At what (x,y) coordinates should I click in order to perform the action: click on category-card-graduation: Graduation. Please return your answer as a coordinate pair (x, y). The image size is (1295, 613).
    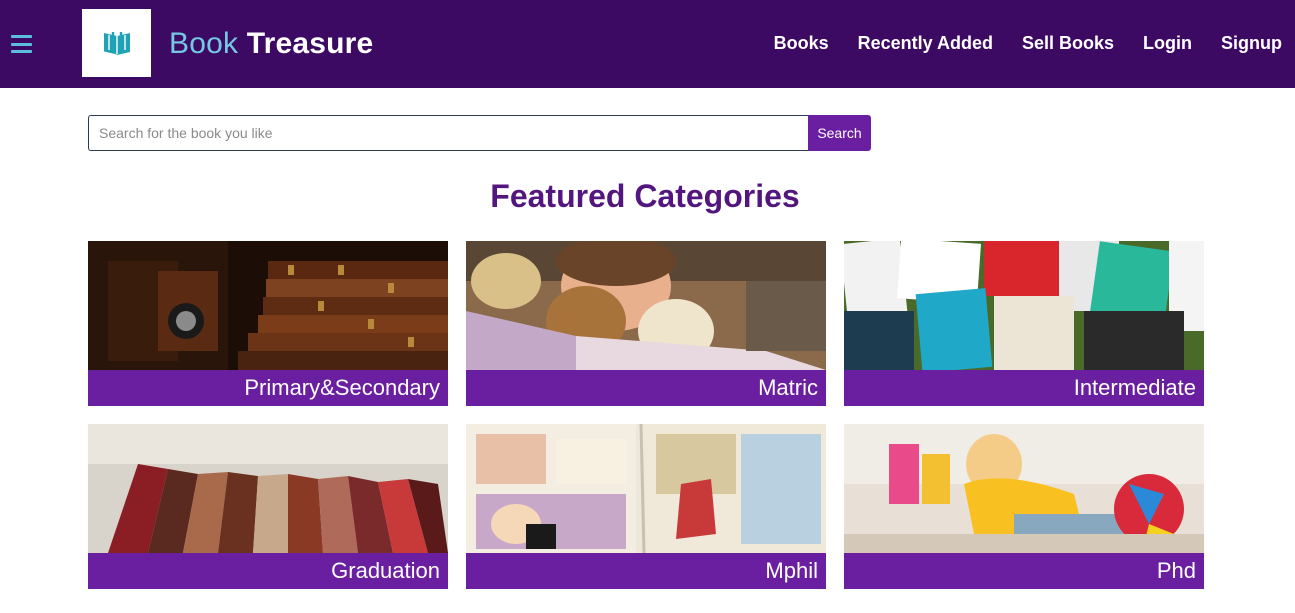
    Looking at the image, I should click on (268, 506).